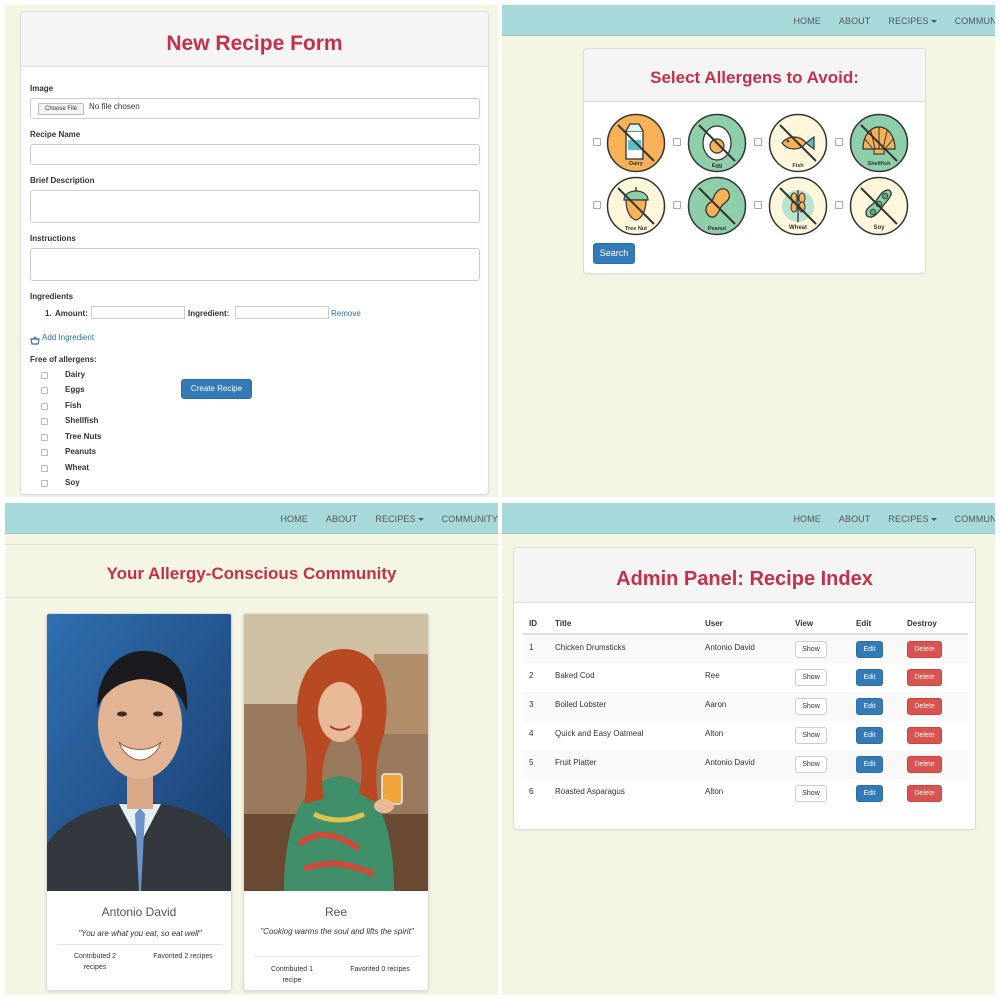  Describe the element at coordinates (138, 312) in the screenshot. I see `amount-input` at that location.